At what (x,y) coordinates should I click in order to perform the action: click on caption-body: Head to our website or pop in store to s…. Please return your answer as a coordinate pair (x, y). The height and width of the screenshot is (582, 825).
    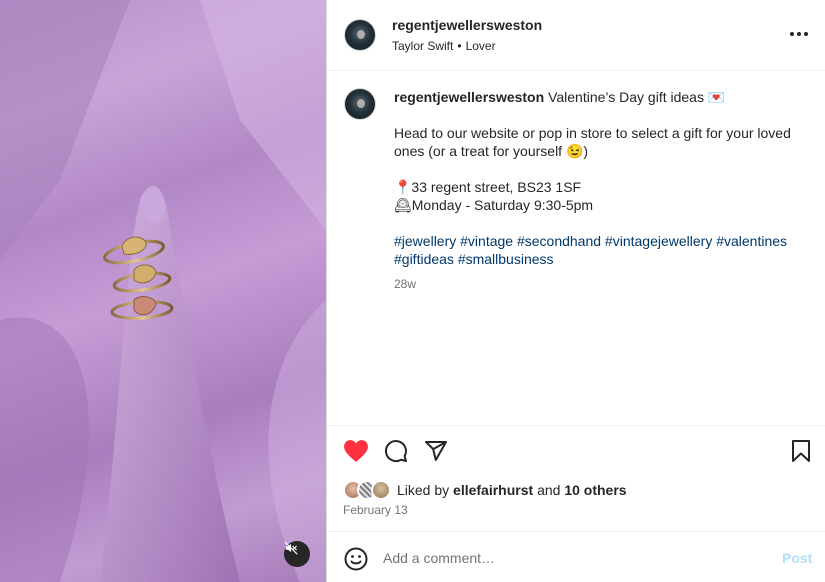
    Looking at the image, I should click on (592, 142).